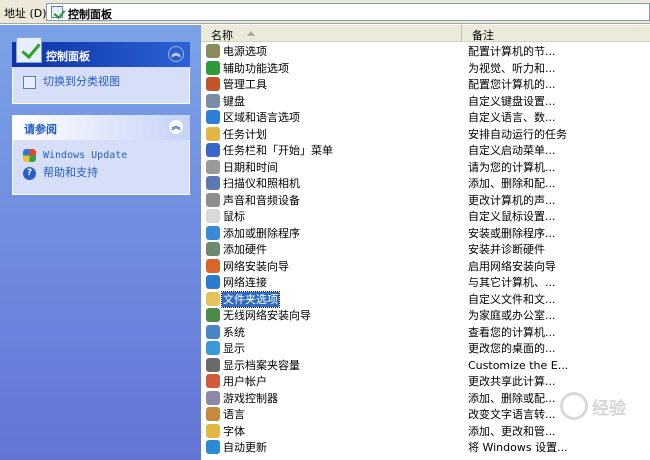  Describe the element at coordinates (331, 33) in the screenshot. I see `column-header-name: 名称` at that location.